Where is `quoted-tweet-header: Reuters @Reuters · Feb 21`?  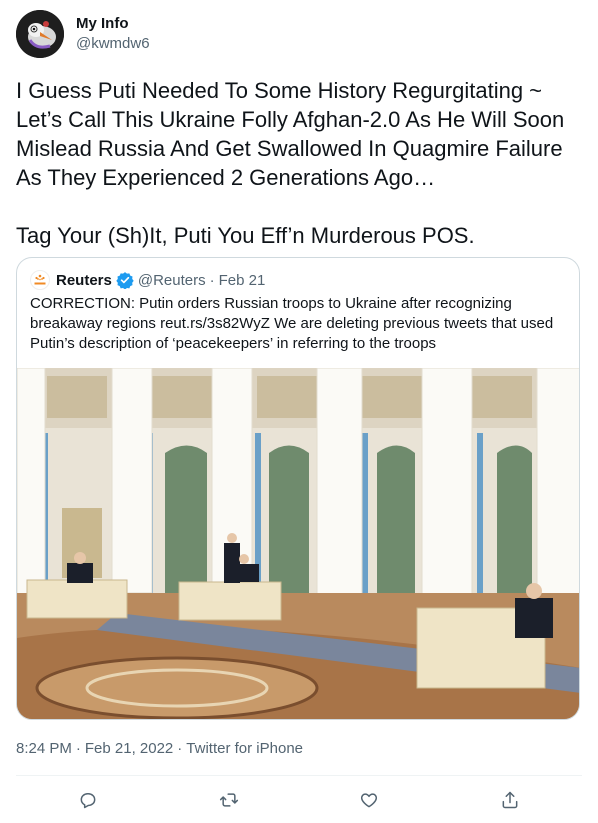
quoted-tweet-header: Reuters @Reuters · Feb 21 is located at coordinates (147, 280).